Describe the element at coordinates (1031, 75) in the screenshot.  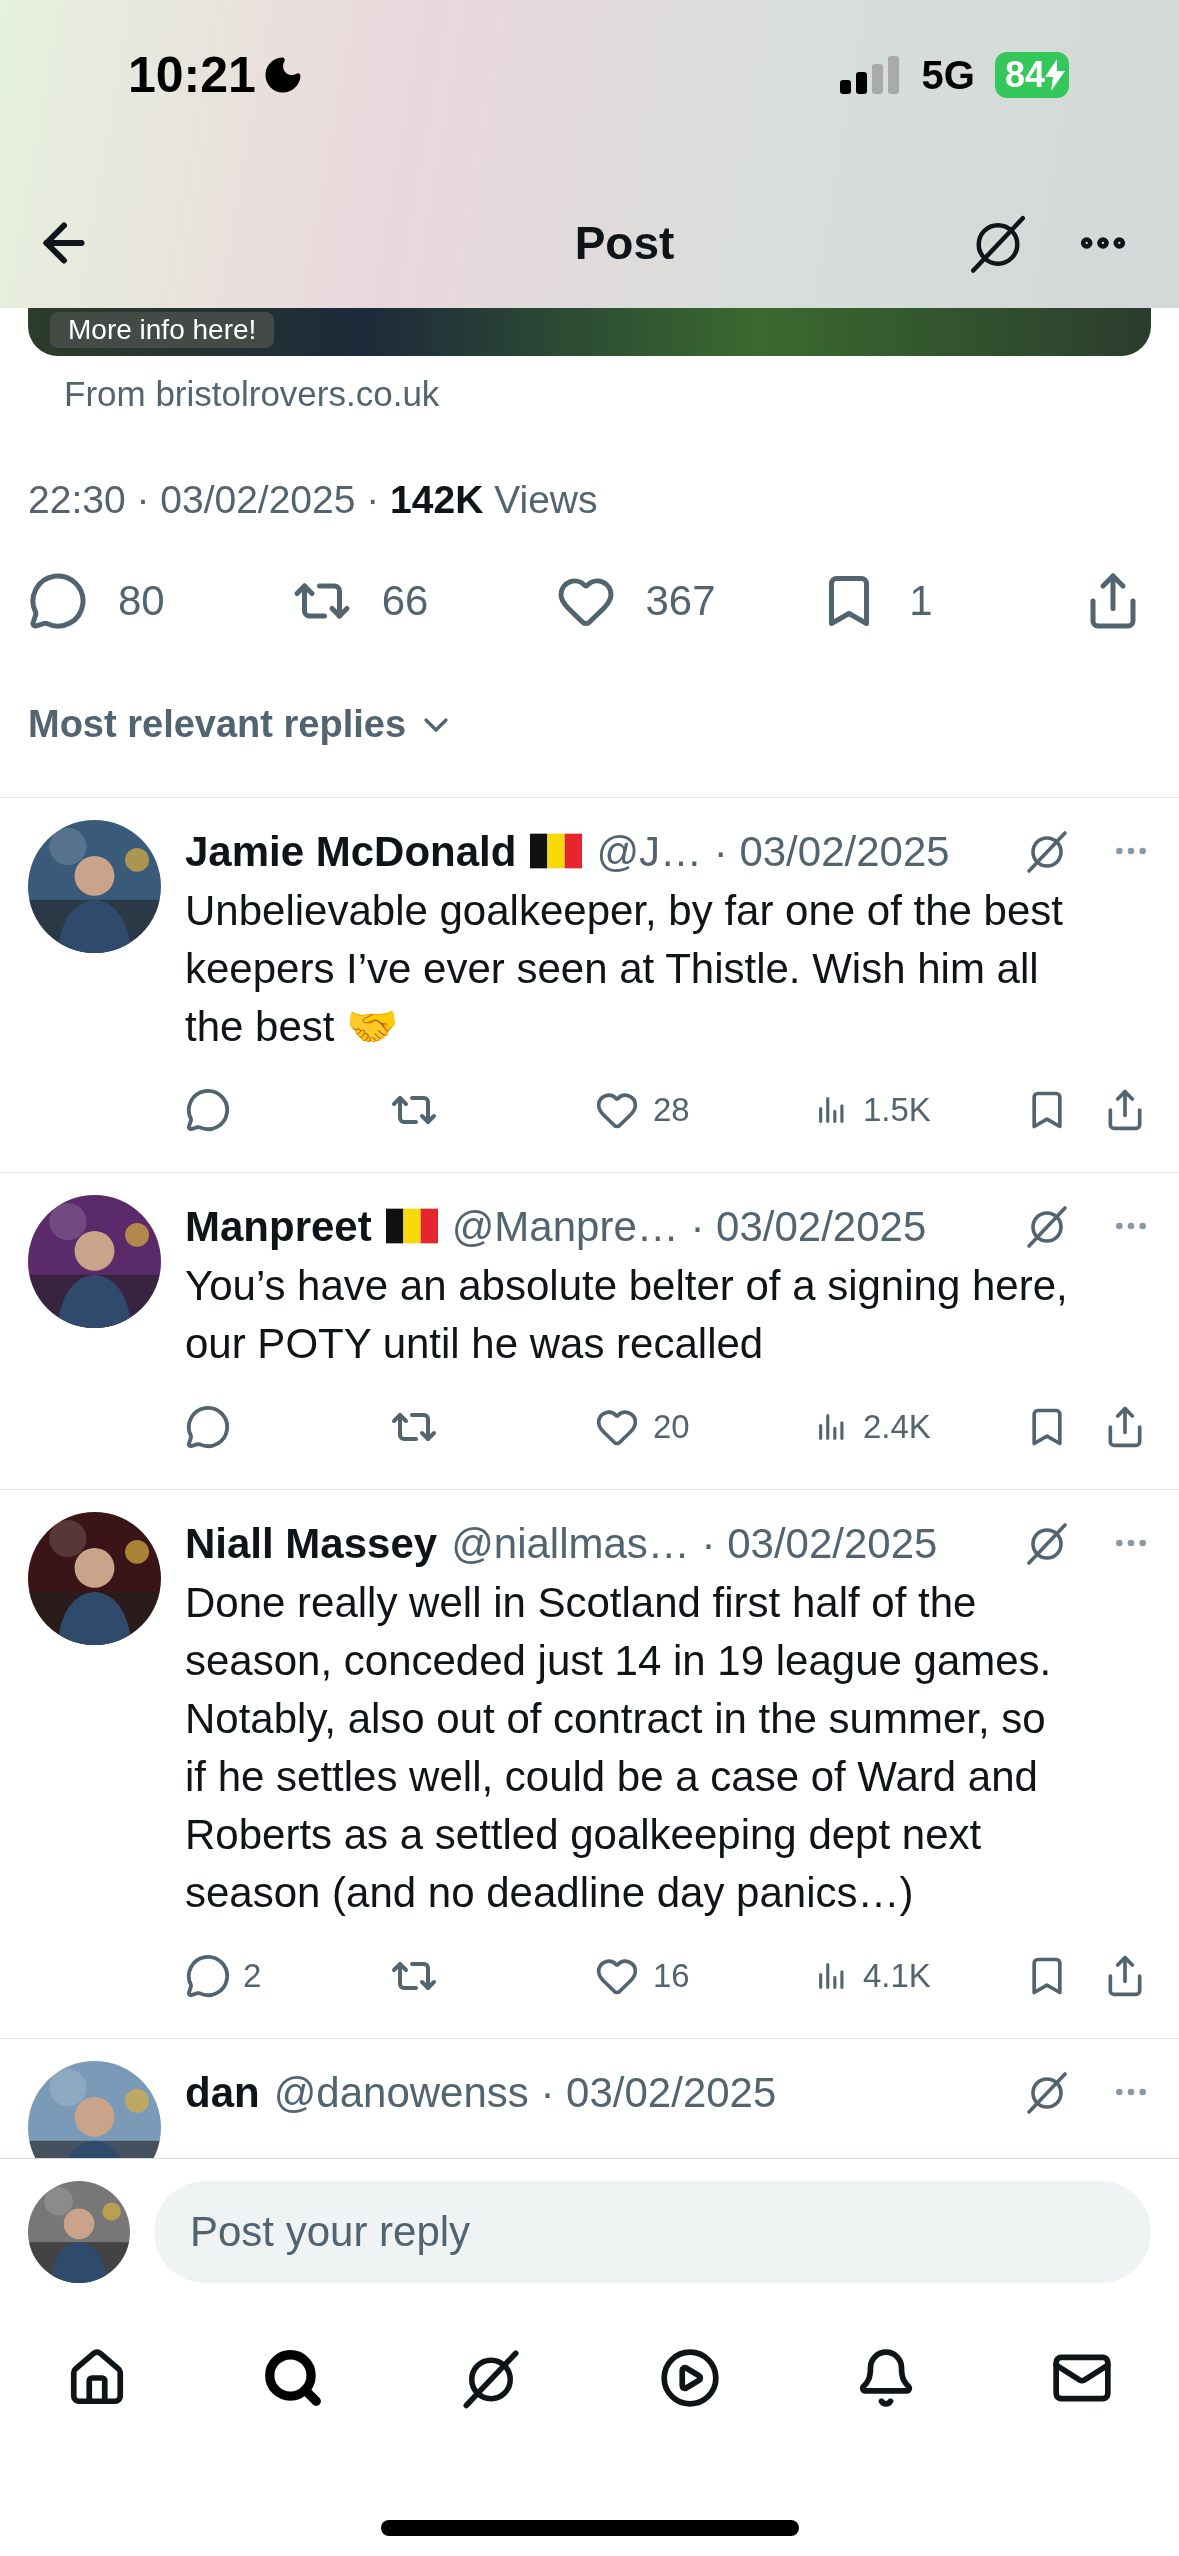
I see `battery-level: 84` at that location.